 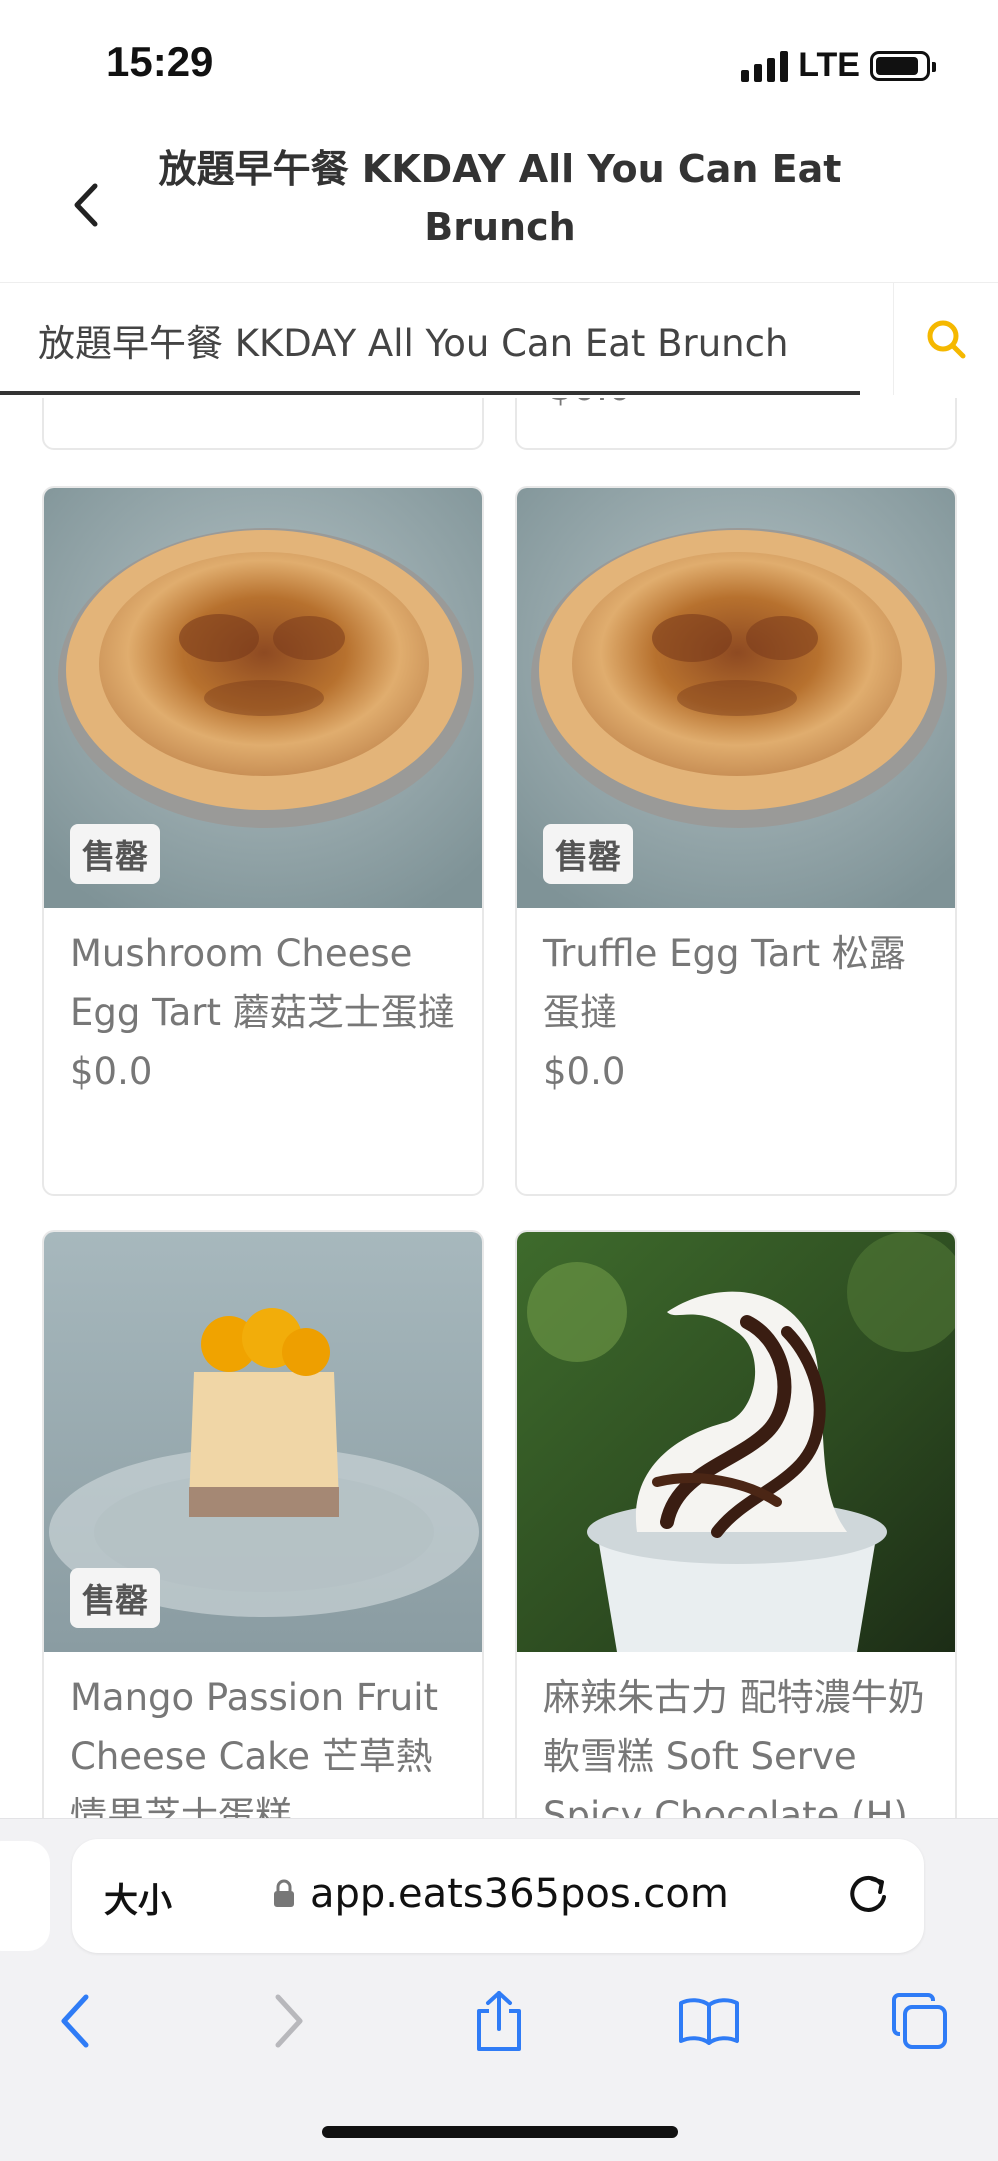 I want to click on text-size-button: 大小, so click(x=138, y=1897).